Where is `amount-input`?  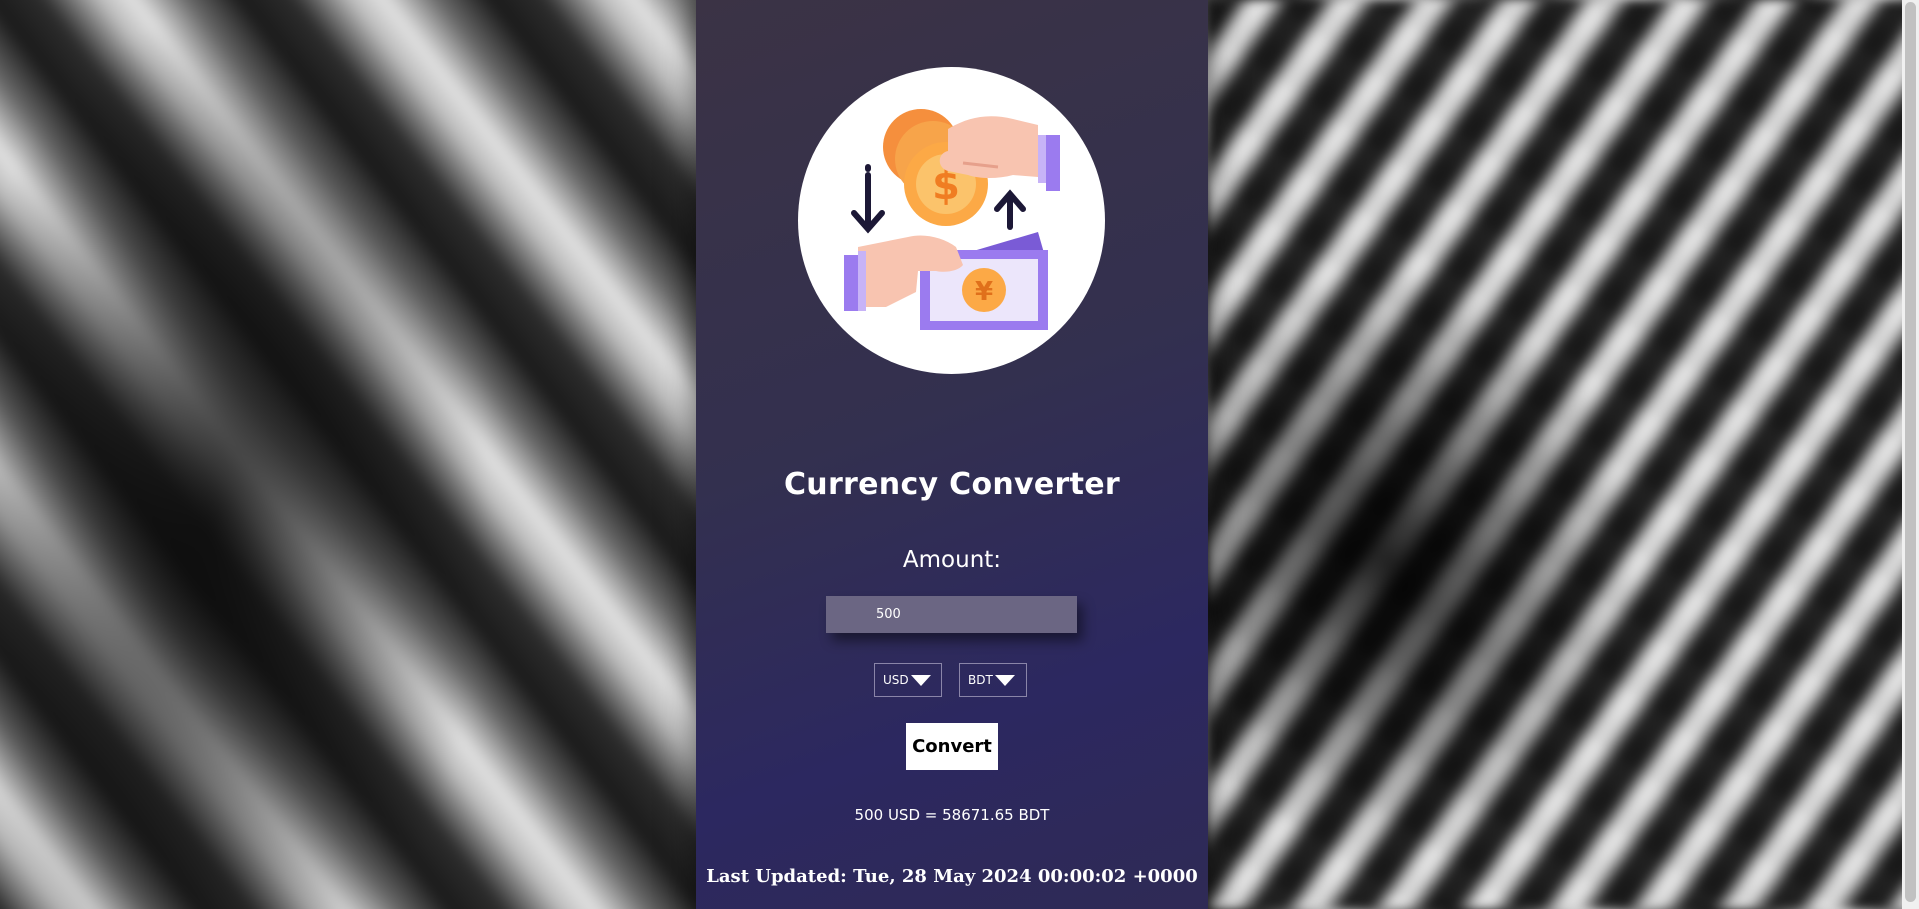 amount-input is located at coordinates (951, 614).